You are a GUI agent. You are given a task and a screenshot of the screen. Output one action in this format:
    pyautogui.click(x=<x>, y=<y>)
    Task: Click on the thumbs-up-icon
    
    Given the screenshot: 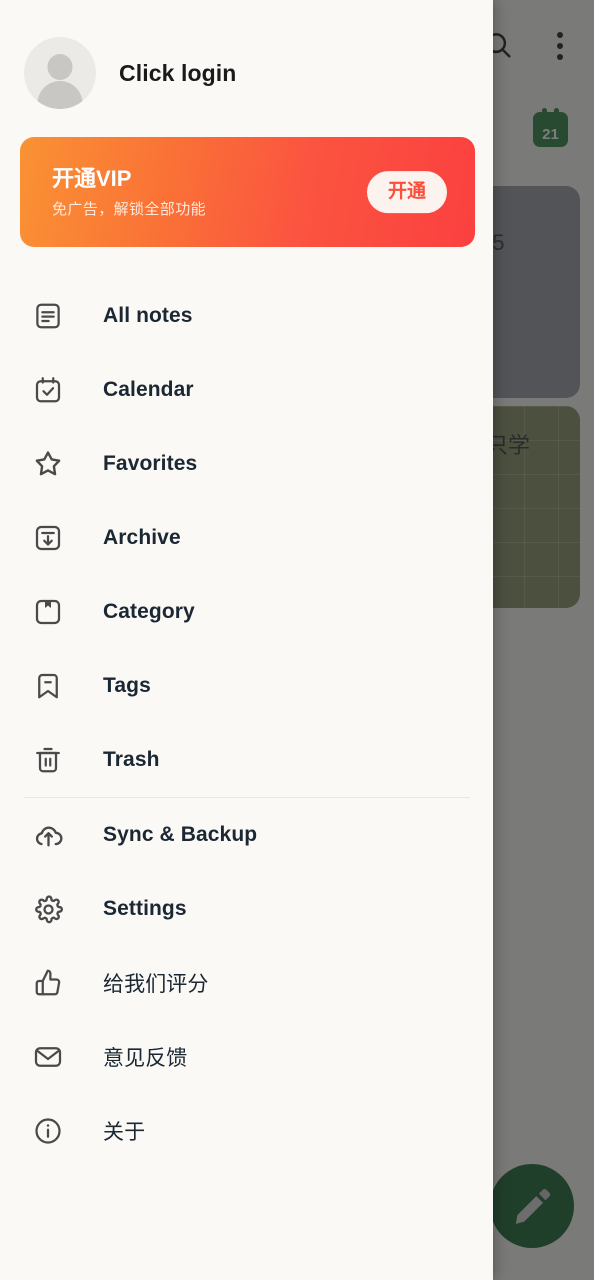 What is the action you would take?
    pyautogui.click(x=48, y=983)
    